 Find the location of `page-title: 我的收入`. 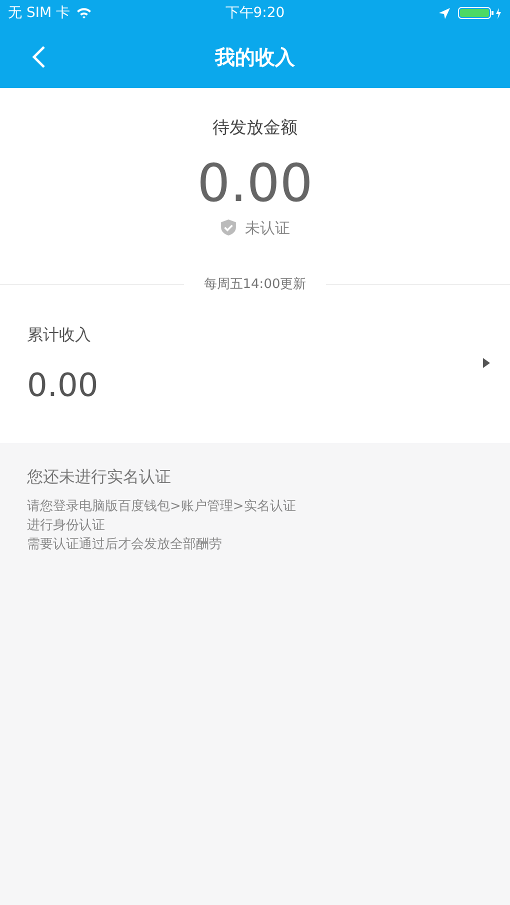

page-title: 我的收入 is located at coordinates (255, 57).